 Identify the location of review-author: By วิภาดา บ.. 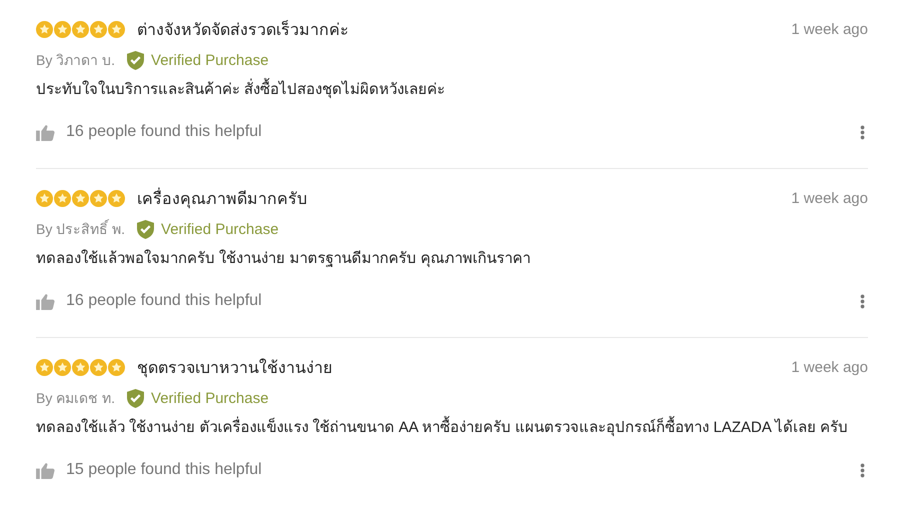
(76, 60).